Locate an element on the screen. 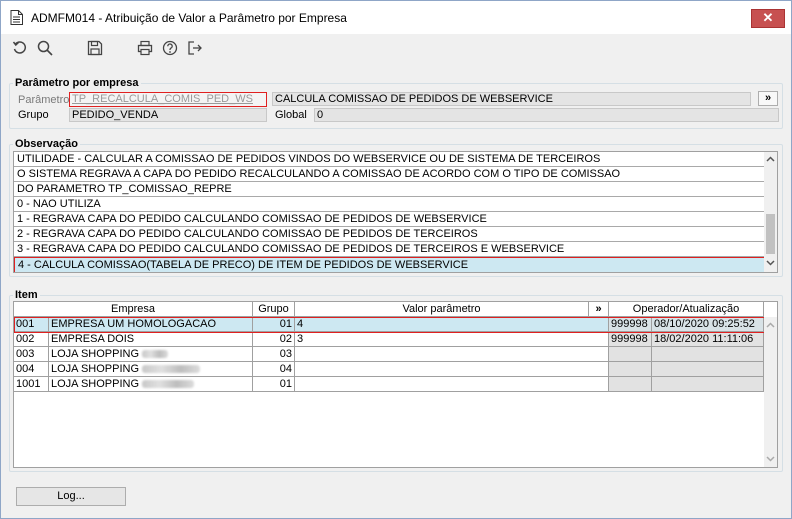  print-icon is located at coordinates (145, 48).